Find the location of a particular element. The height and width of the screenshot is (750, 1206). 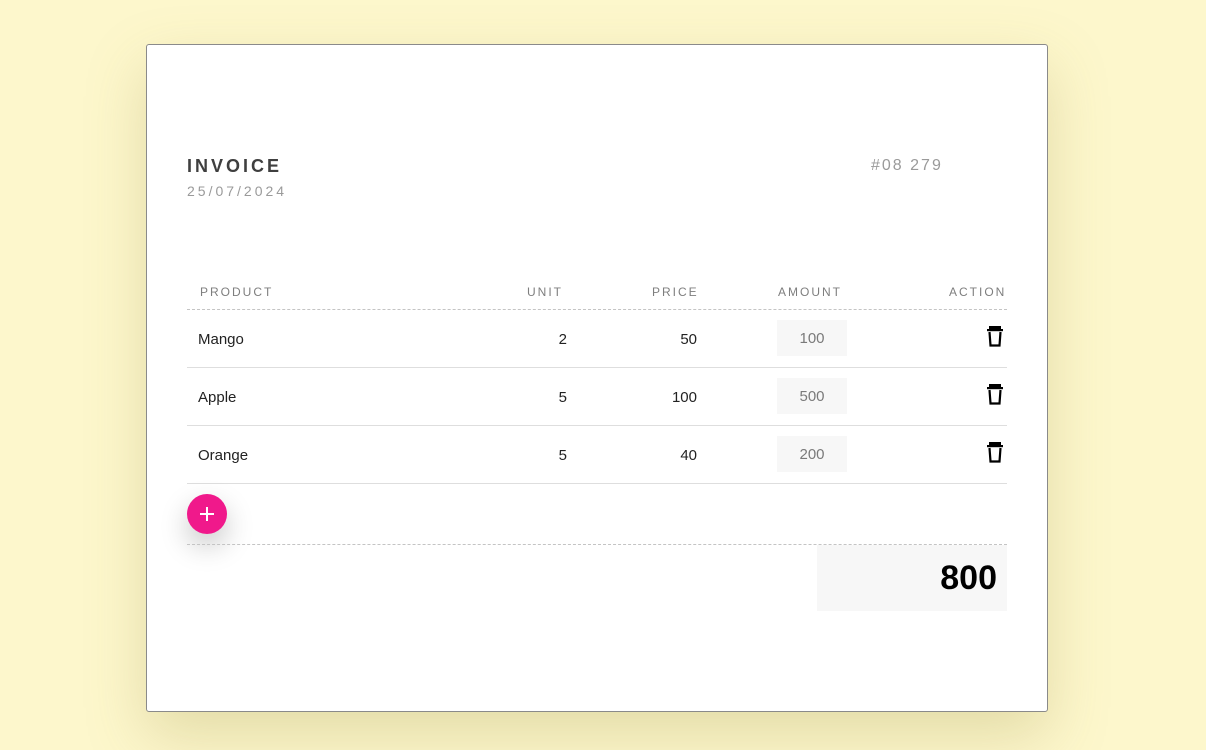

header-price: PRICE is located at coordinates (675, 292).